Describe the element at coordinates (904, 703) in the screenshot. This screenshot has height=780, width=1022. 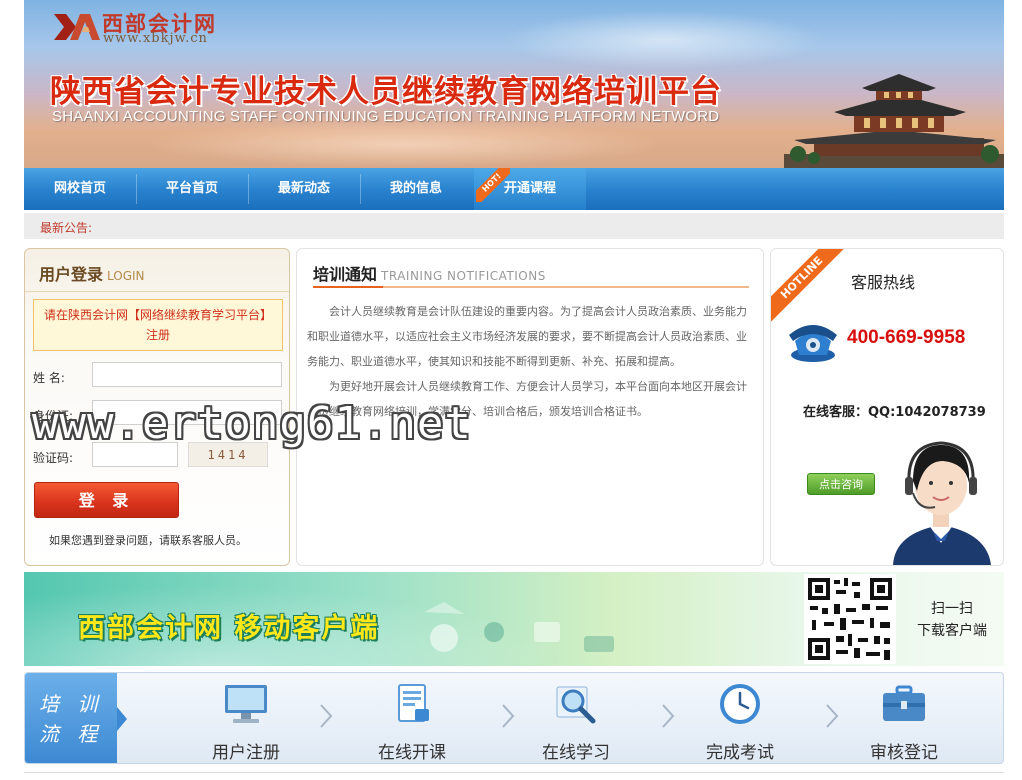
I see `briefcase-icon` at that location.